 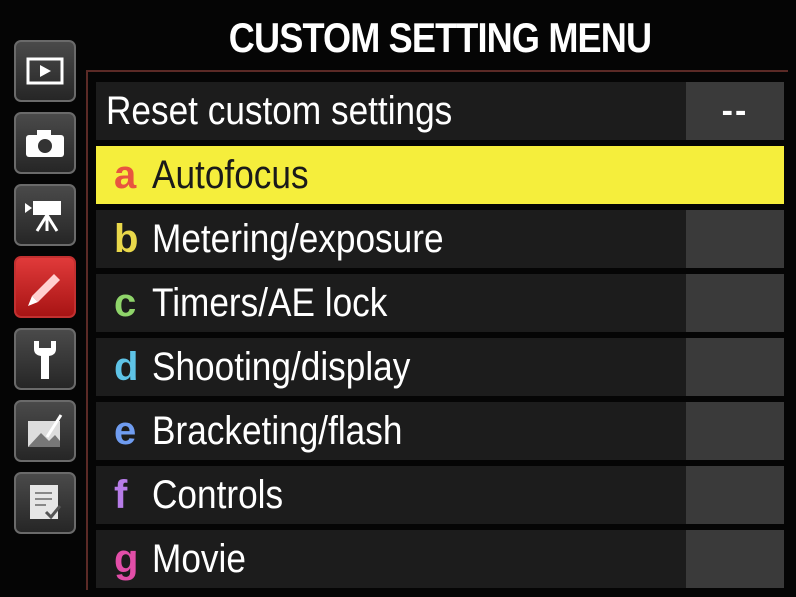 I want to click on menu-item-label: Shooting/display, so click(x=281, y=366).